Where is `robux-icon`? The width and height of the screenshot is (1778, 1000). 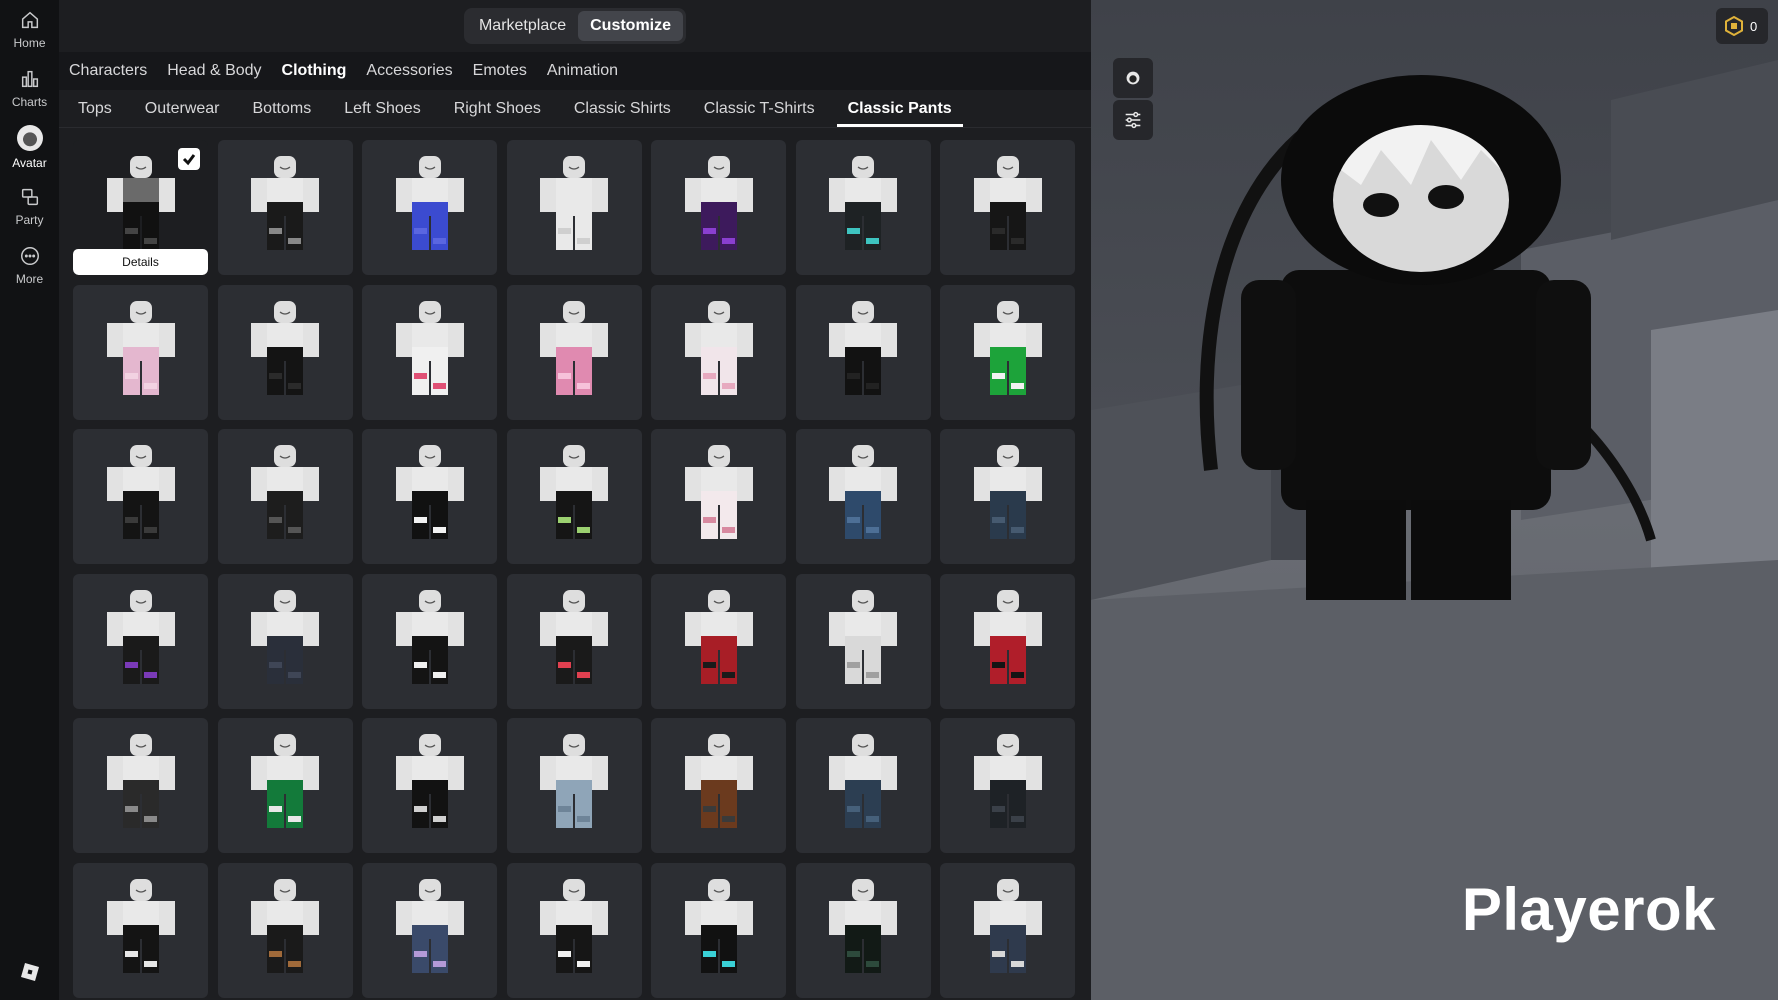 robux-icon is located at coordinates (1734, 26).